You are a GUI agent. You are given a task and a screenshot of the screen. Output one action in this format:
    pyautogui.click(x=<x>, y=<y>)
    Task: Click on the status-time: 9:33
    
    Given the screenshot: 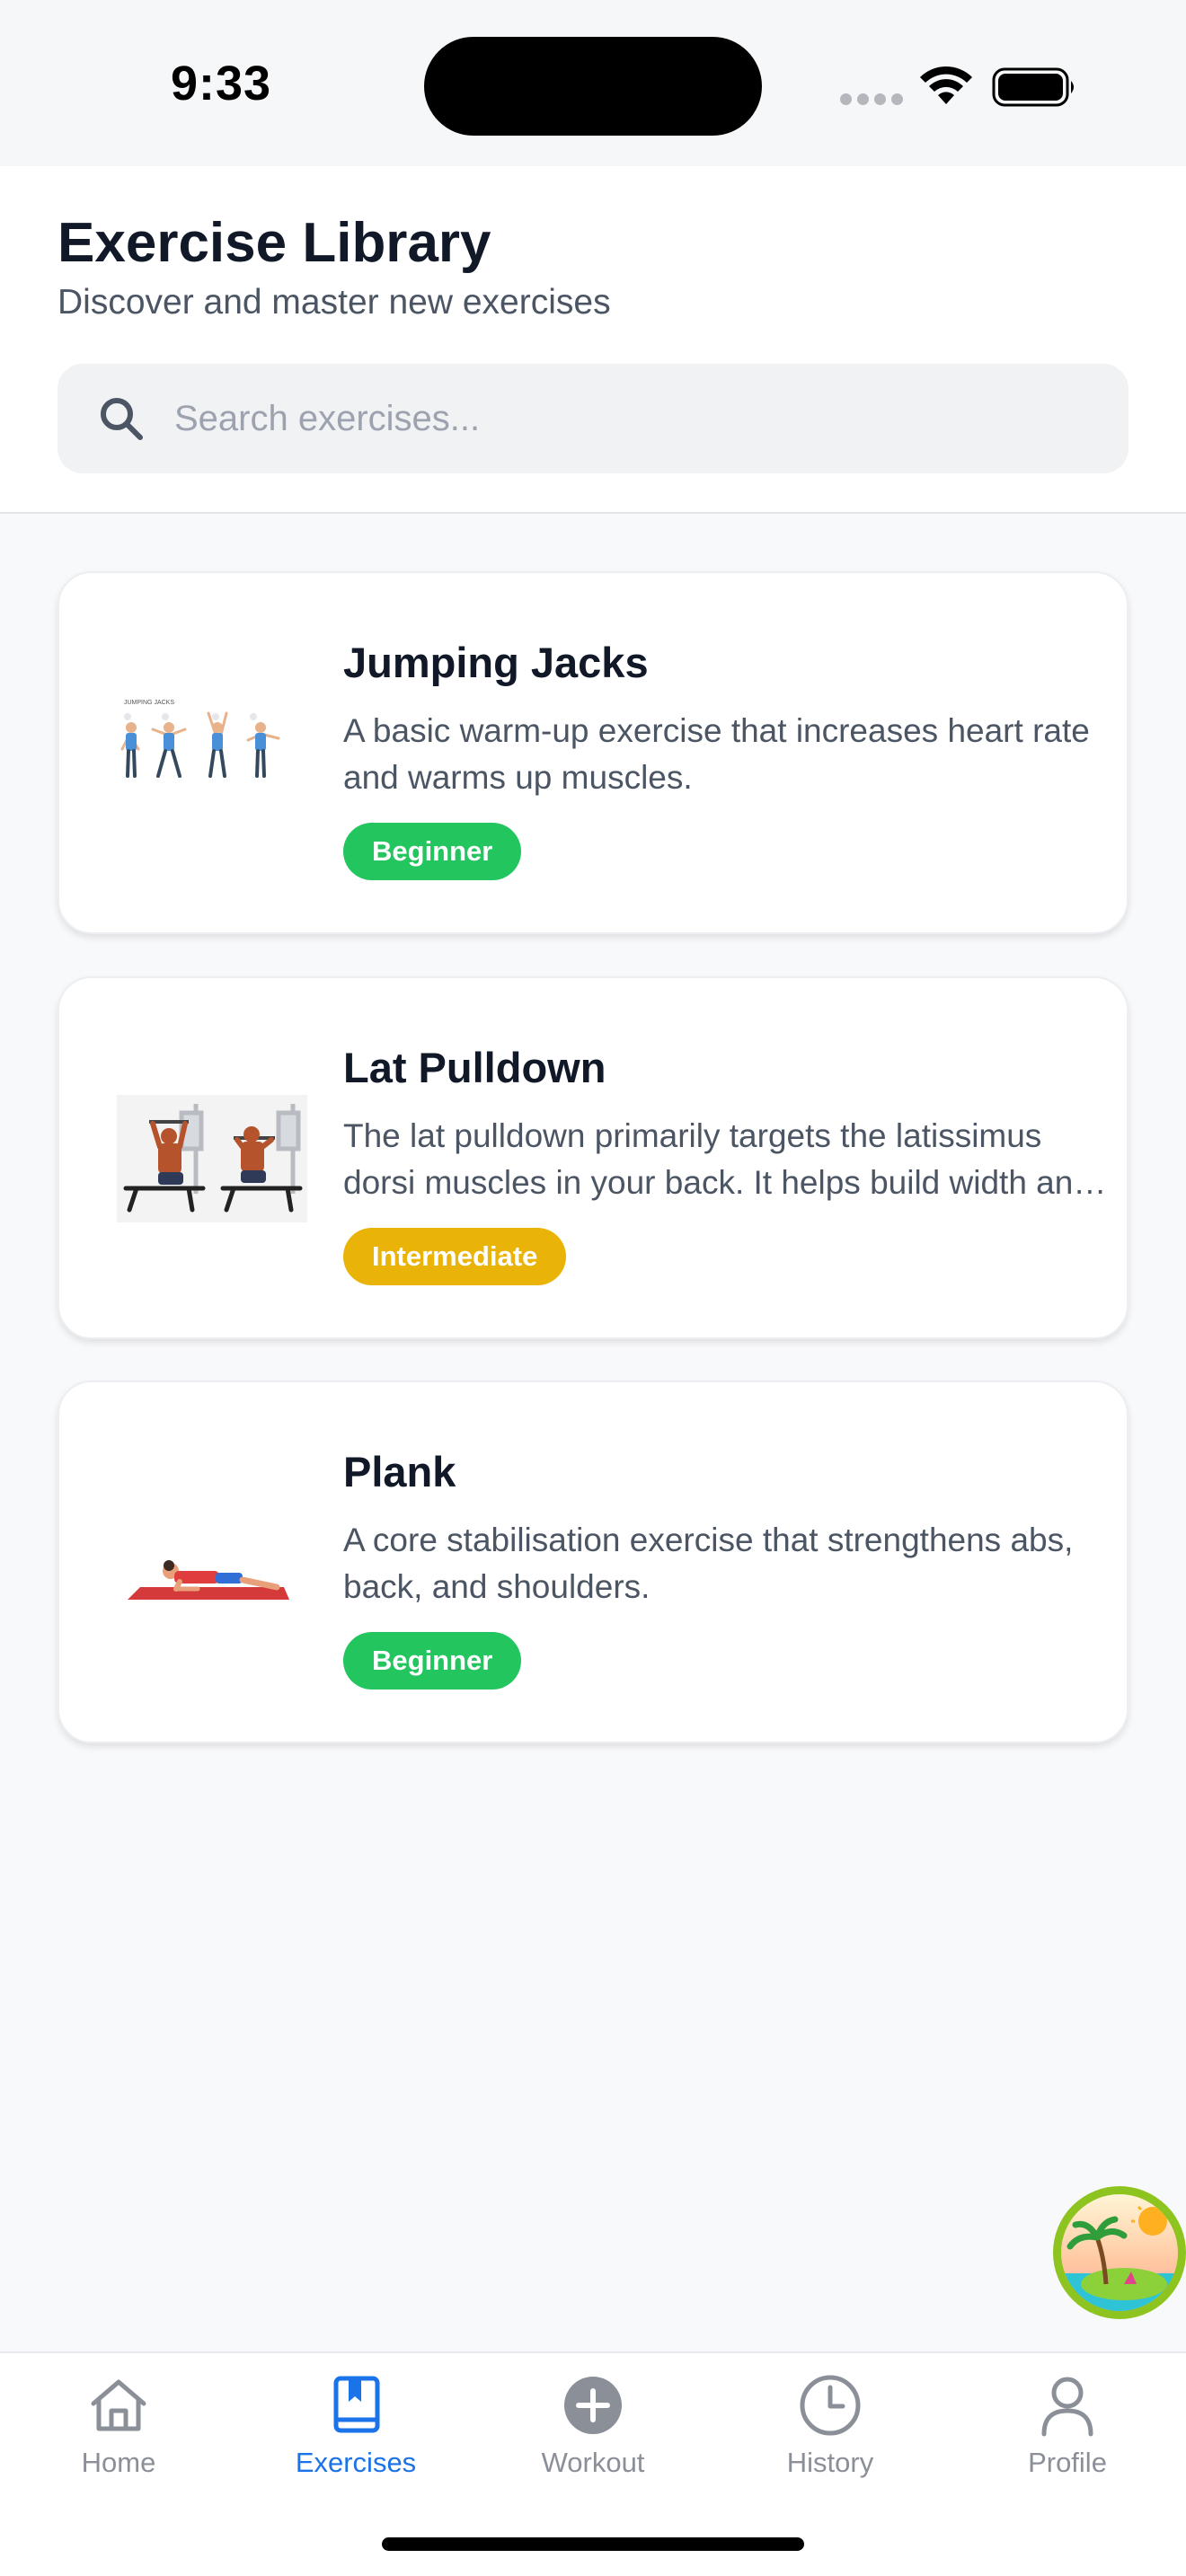 What is the action you would take?
    pyautogui.click(x=221, y=83)
    